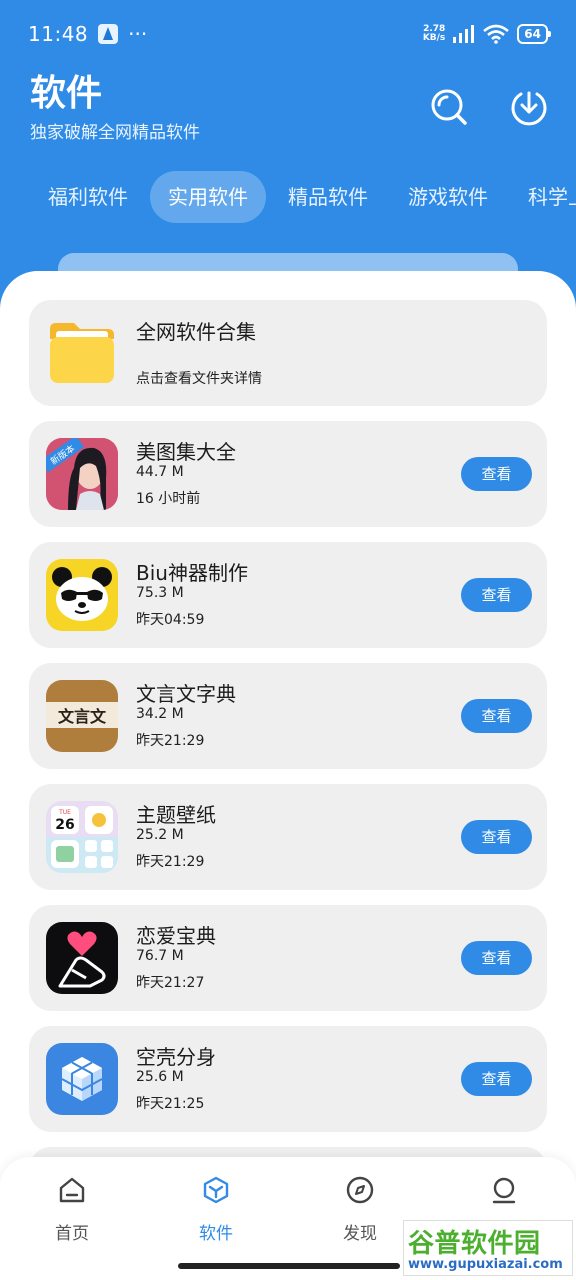  Describe the element at coordinates (534, 34) in the screenshot. I see `battery-level: 64` at that location.